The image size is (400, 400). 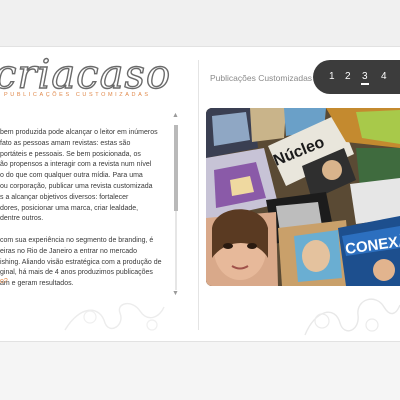 I want to click on more-info-link: o?, so click(x=4, y=281).